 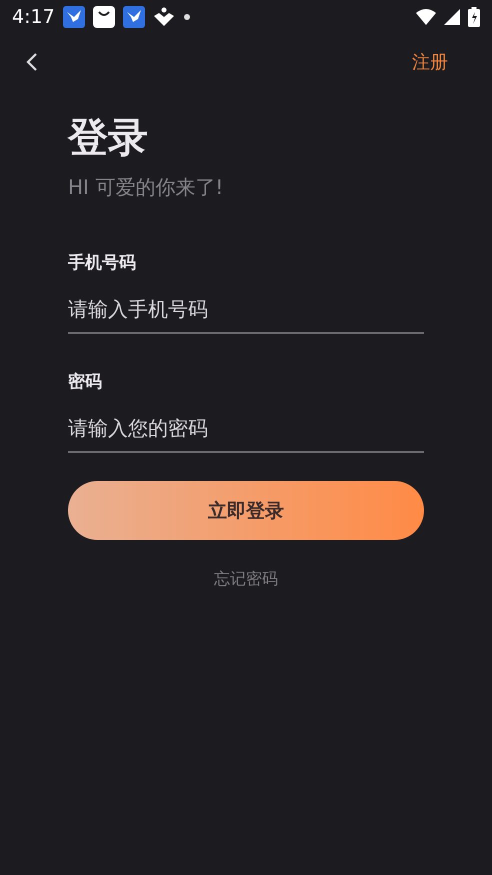 What do you see at coordinates (102, 263) in the screenshot?
I see `field-label: 手机号码` at bounding box center [102, 263].